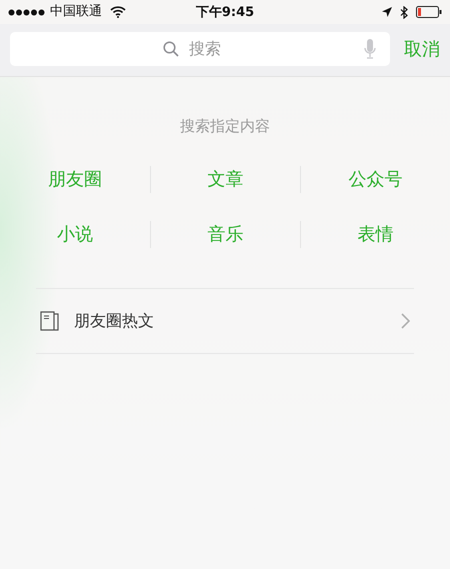 The height and width of the screenshot is (569, 450). I want to click on category-link: 朋友圈, so click(75, 179).